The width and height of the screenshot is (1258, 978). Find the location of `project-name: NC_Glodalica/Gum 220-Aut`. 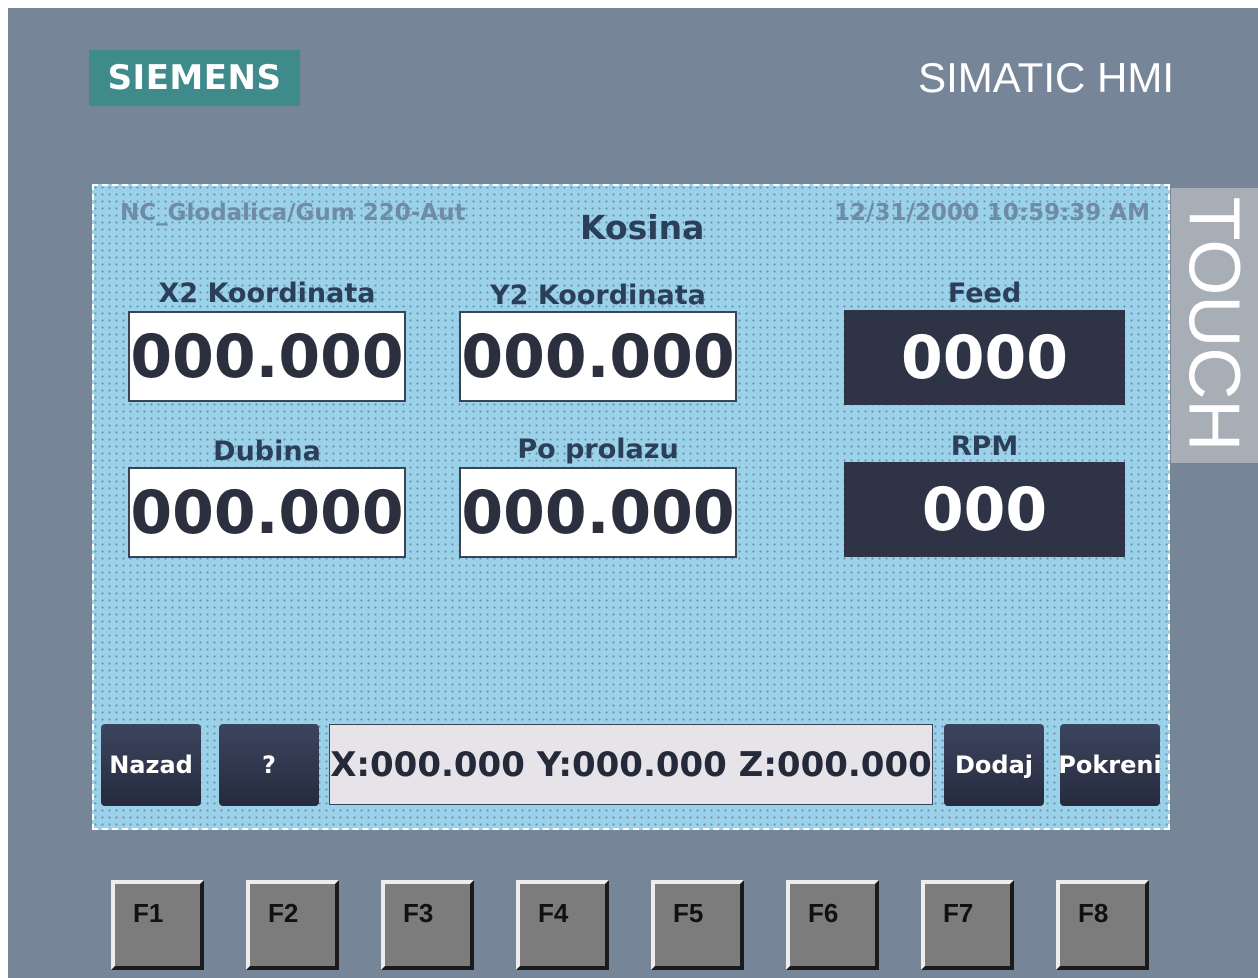

project-name: NC_Glodalica/Gum 220-Aut is located at coordinates (293, 213).